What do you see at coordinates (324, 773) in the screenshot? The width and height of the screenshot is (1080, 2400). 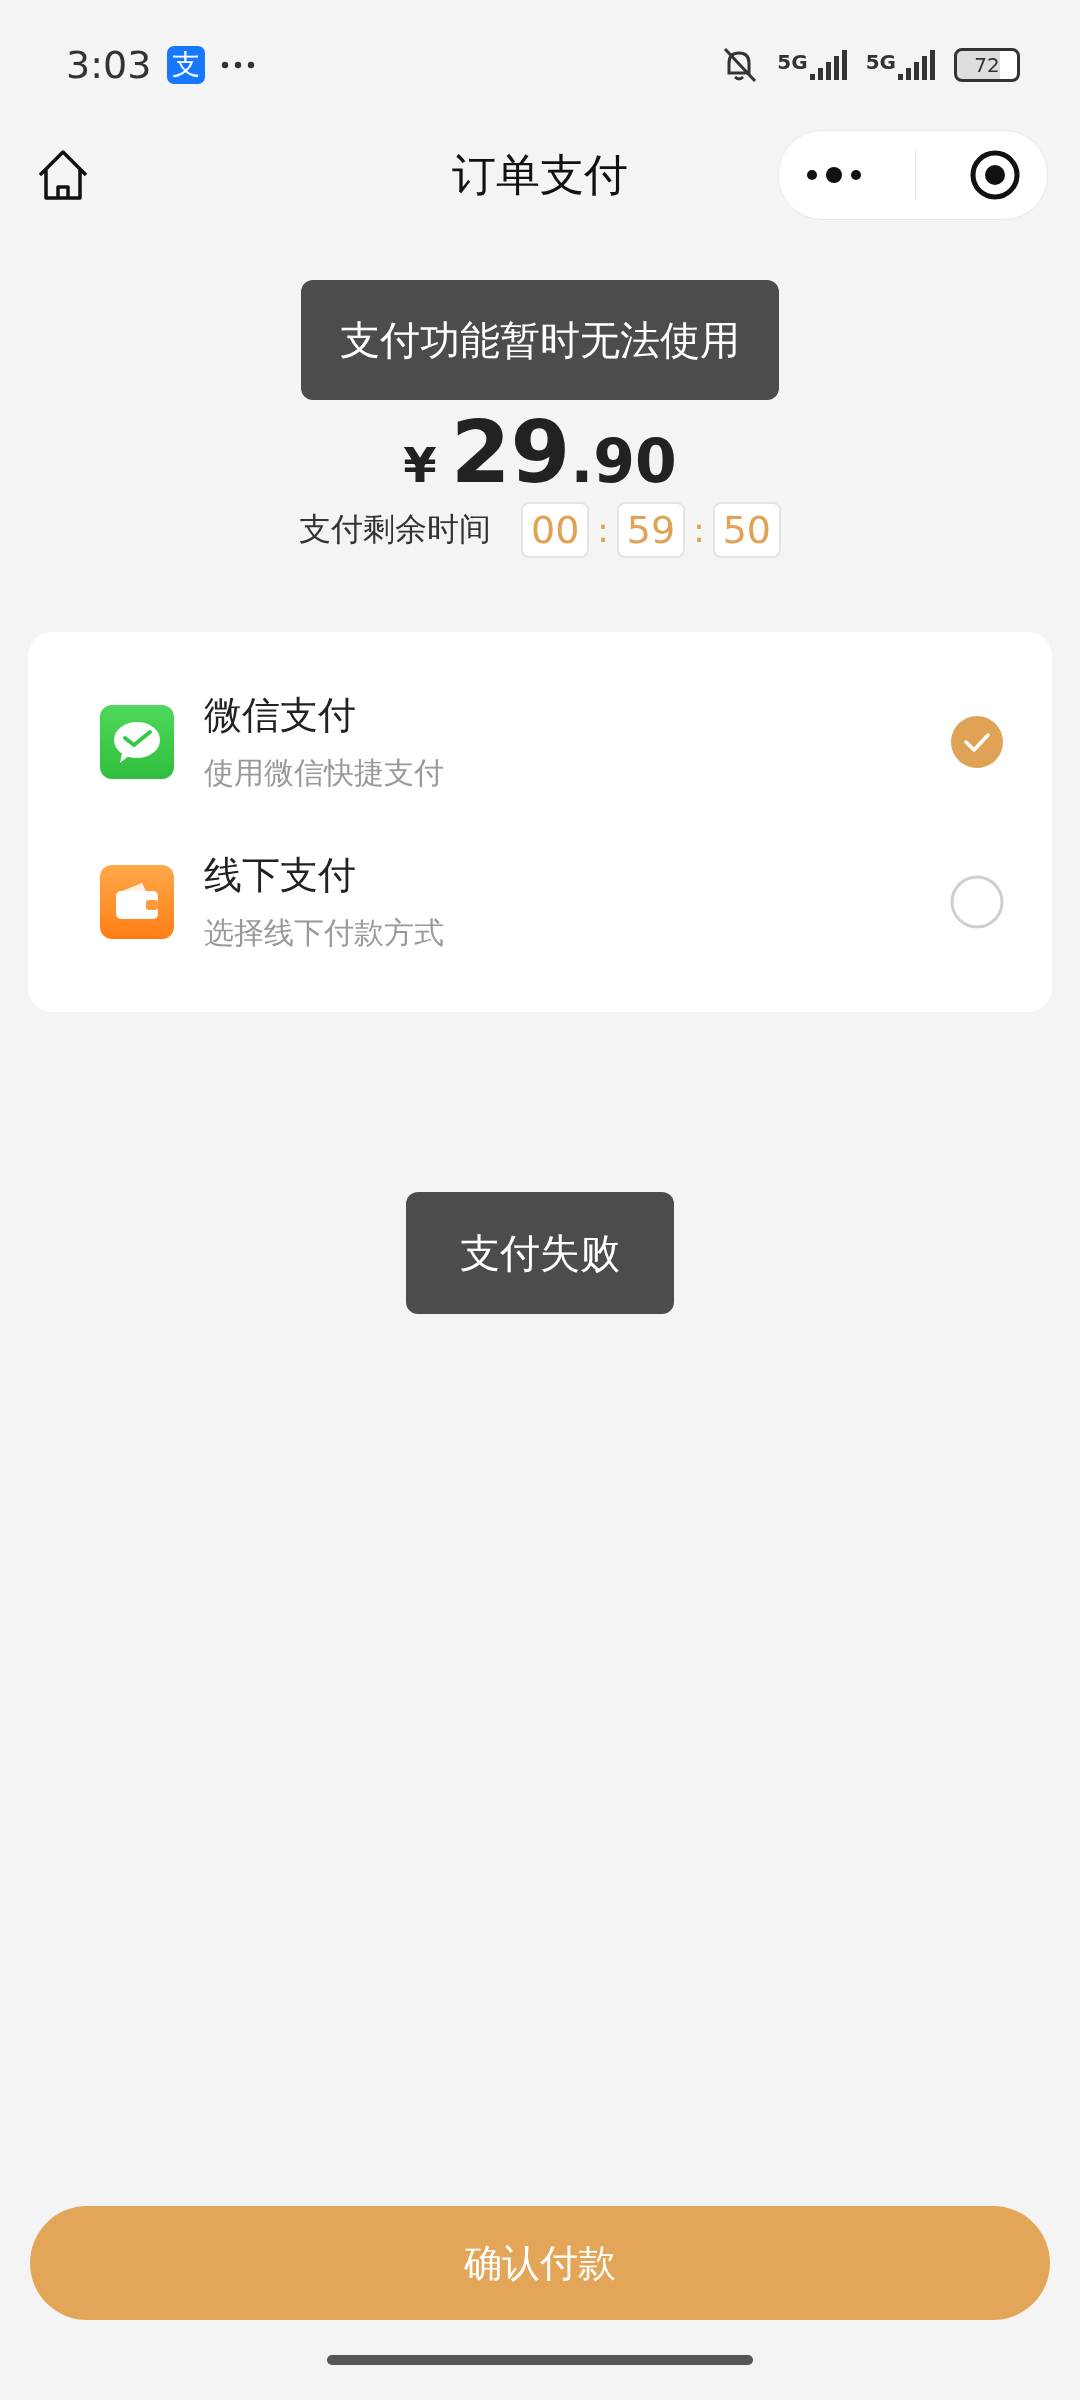 I see `method-description: 使用微信快捷支付` at bounding box center [324, 773].